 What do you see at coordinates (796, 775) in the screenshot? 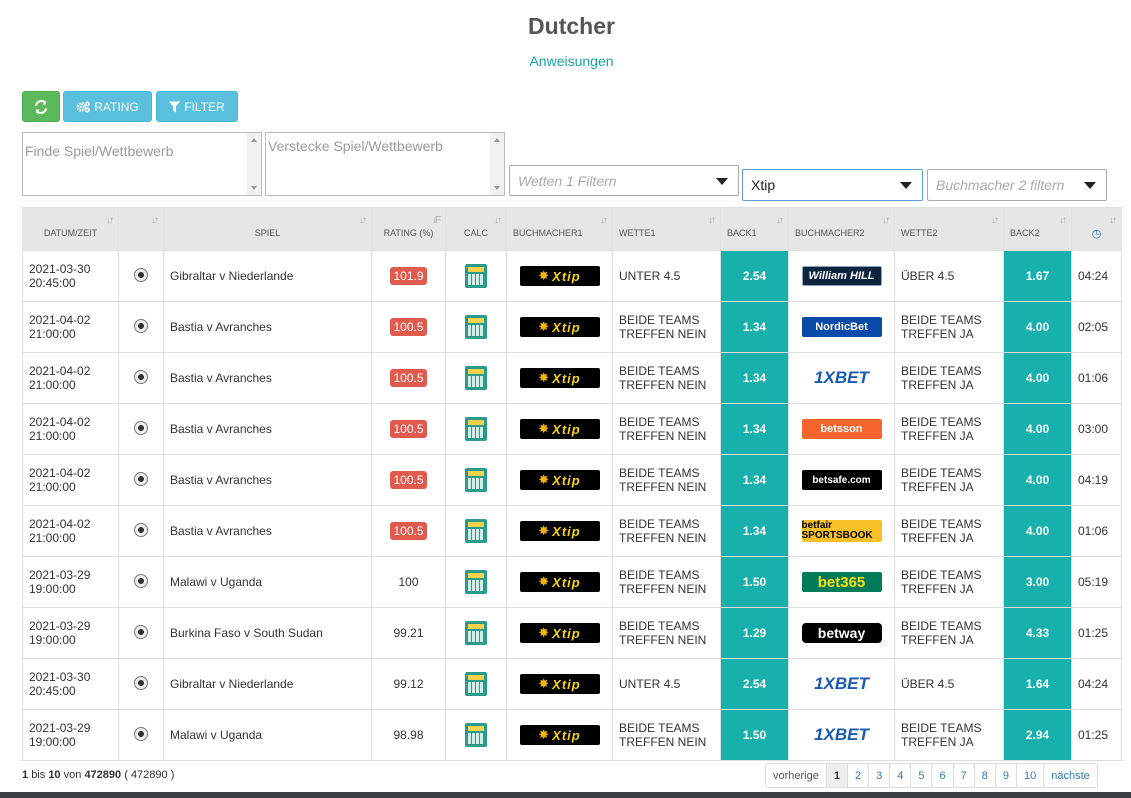
I see `pagination-prev: vorherige` at bounding box center [796, 775].